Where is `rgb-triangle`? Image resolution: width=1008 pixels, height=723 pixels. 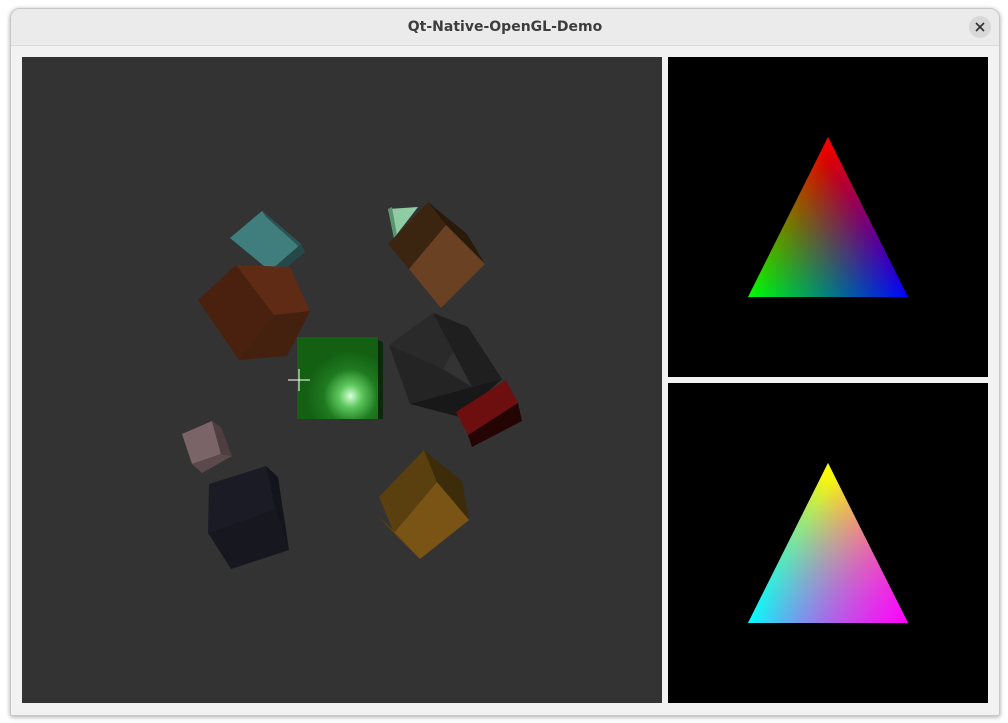
rgb-triangle is located at coordinates (828, 217).